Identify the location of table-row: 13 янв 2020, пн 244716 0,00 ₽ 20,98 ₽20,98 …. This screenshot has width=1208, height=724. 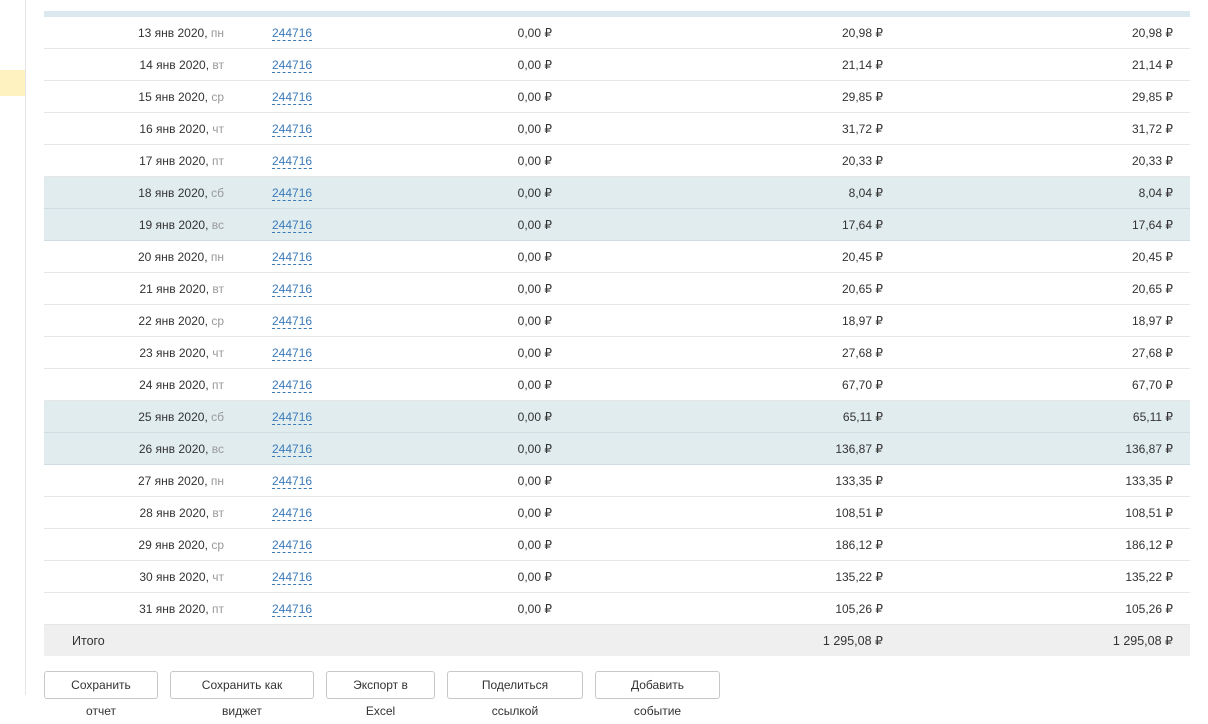
(617, 33).